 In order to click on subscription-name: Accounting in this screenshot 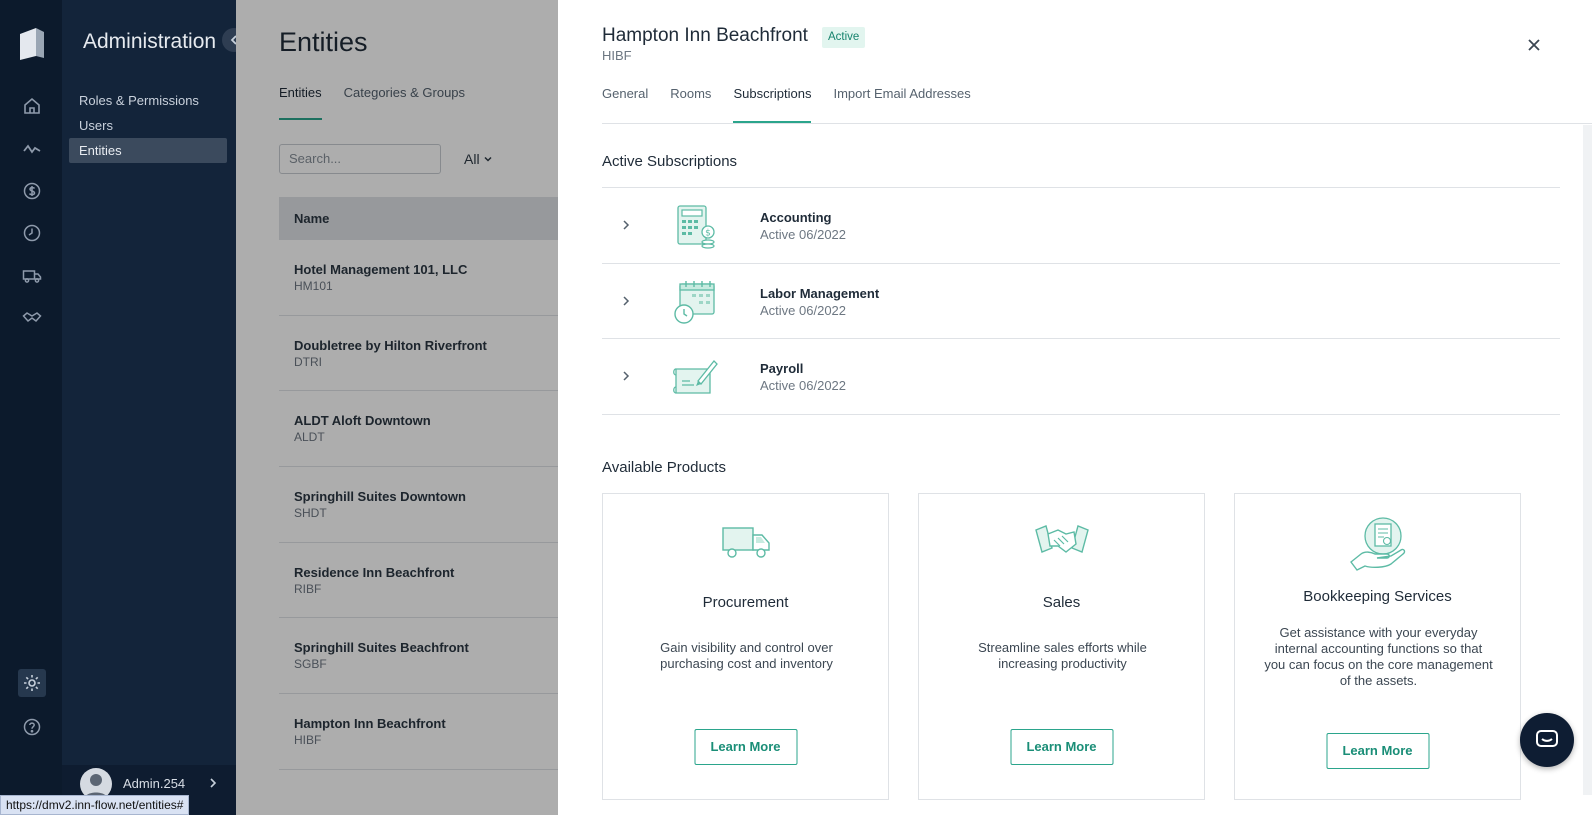, I will do `click(796, 217)`.